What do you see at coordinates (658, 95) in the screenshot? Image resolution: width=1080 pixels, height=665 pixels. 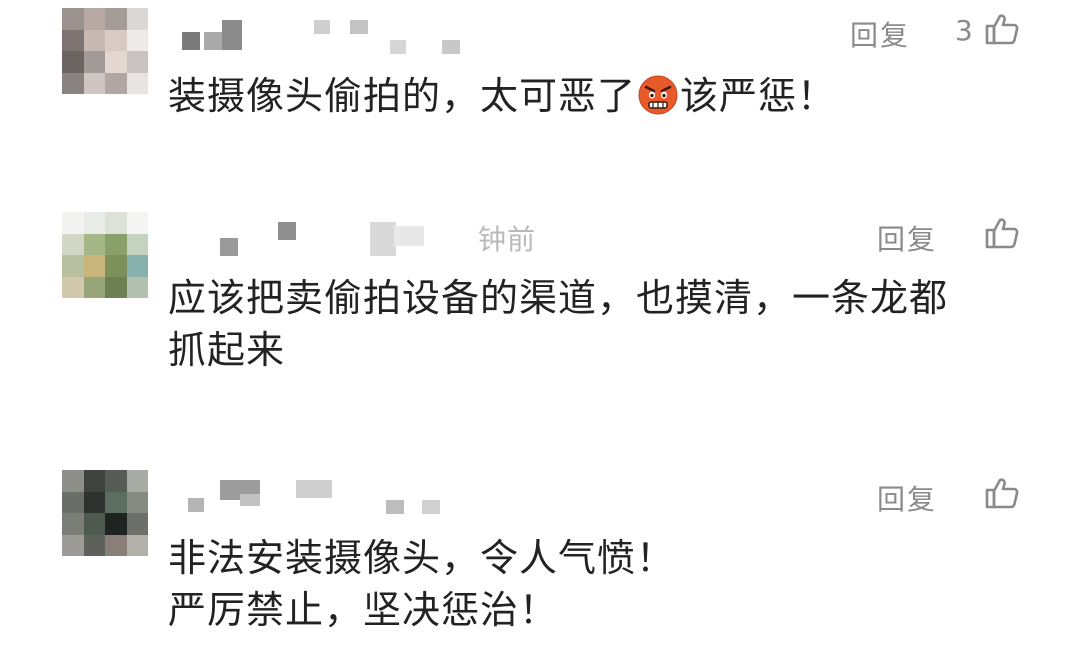 I see `angry-face-icon` at bounding box center [658, 95].